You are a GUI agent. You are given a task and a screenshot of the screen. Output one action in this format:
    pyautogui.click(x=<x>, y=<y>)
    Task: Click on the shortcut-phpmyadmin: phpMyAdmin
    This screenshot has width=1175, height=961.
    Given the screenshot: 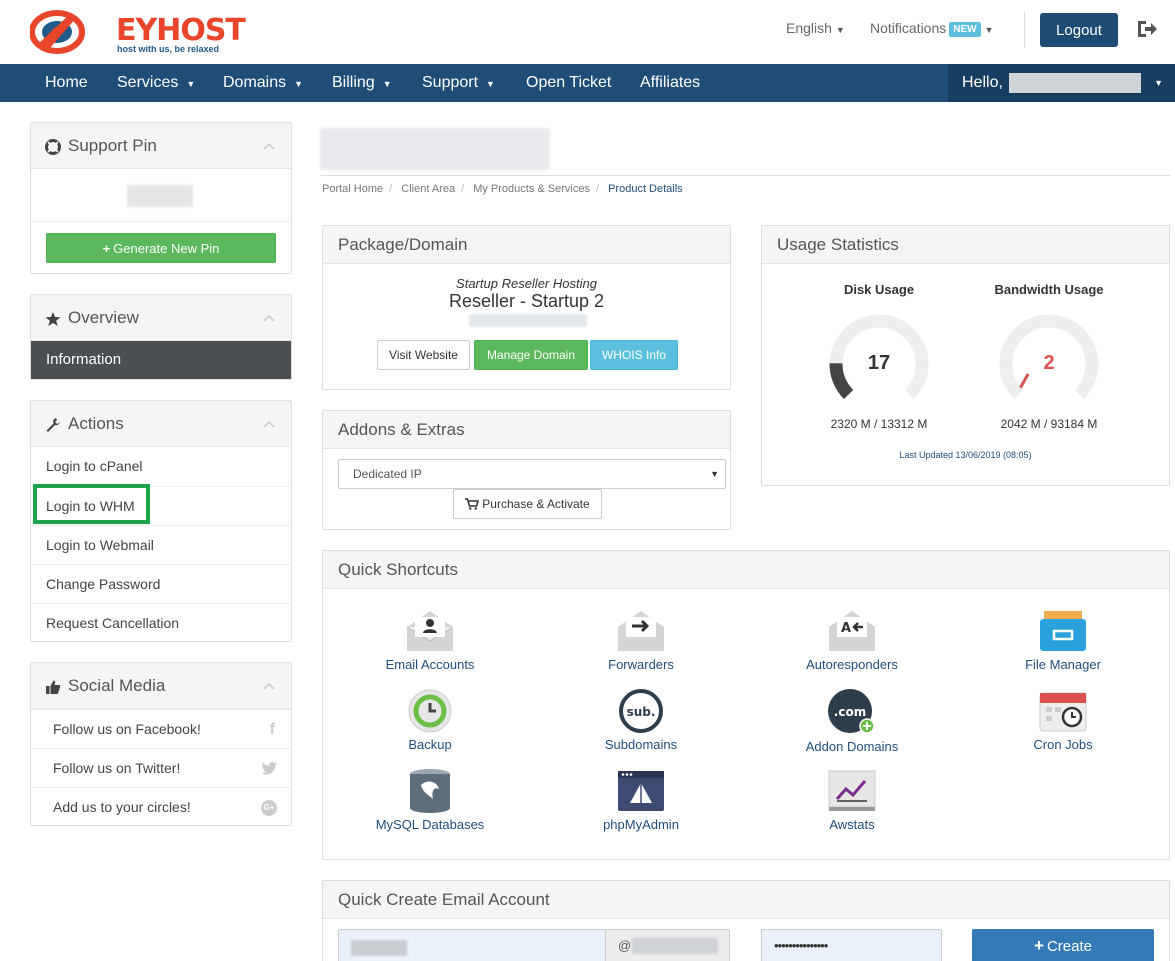 What is the action you would take?
    pyautogui.click(x=641, y=800)
    